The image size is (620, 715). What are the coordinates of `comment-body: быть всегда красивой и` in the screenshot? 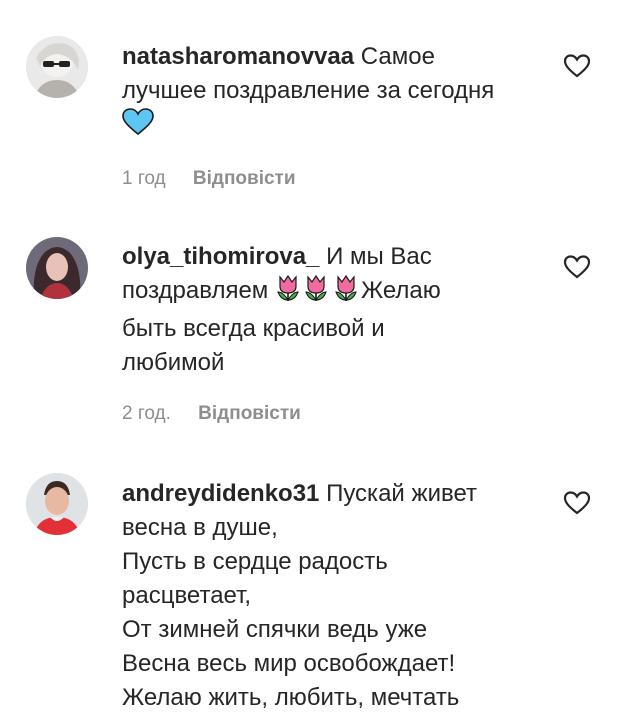 It's located at (253, 328).